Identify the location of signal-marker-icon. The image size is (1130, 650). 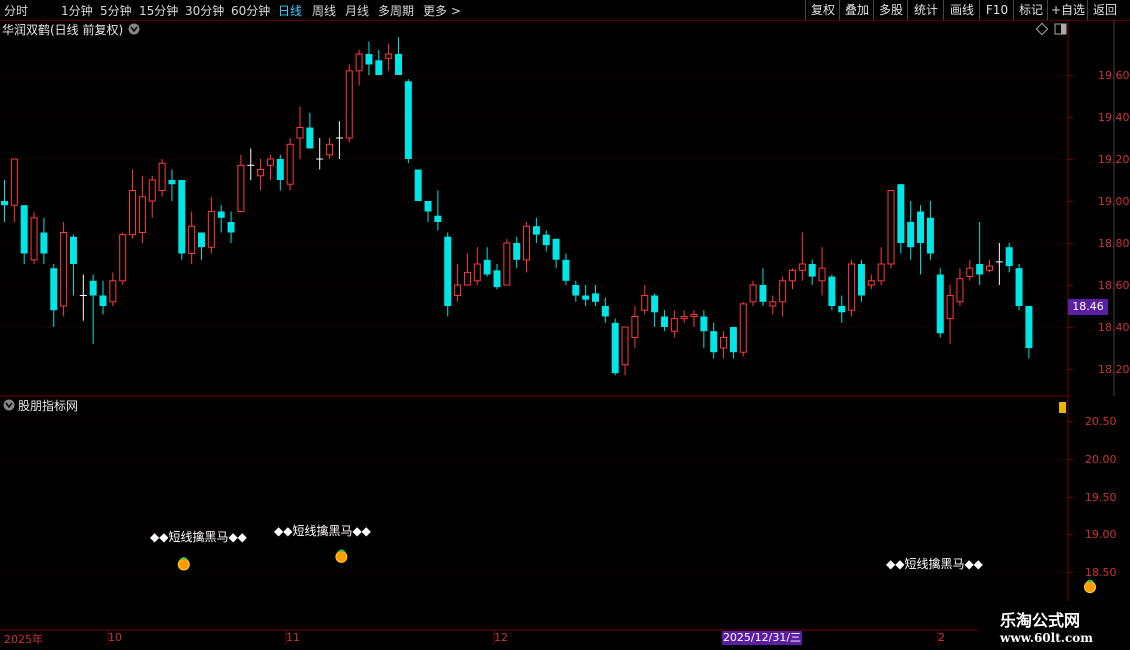
(341, 556).